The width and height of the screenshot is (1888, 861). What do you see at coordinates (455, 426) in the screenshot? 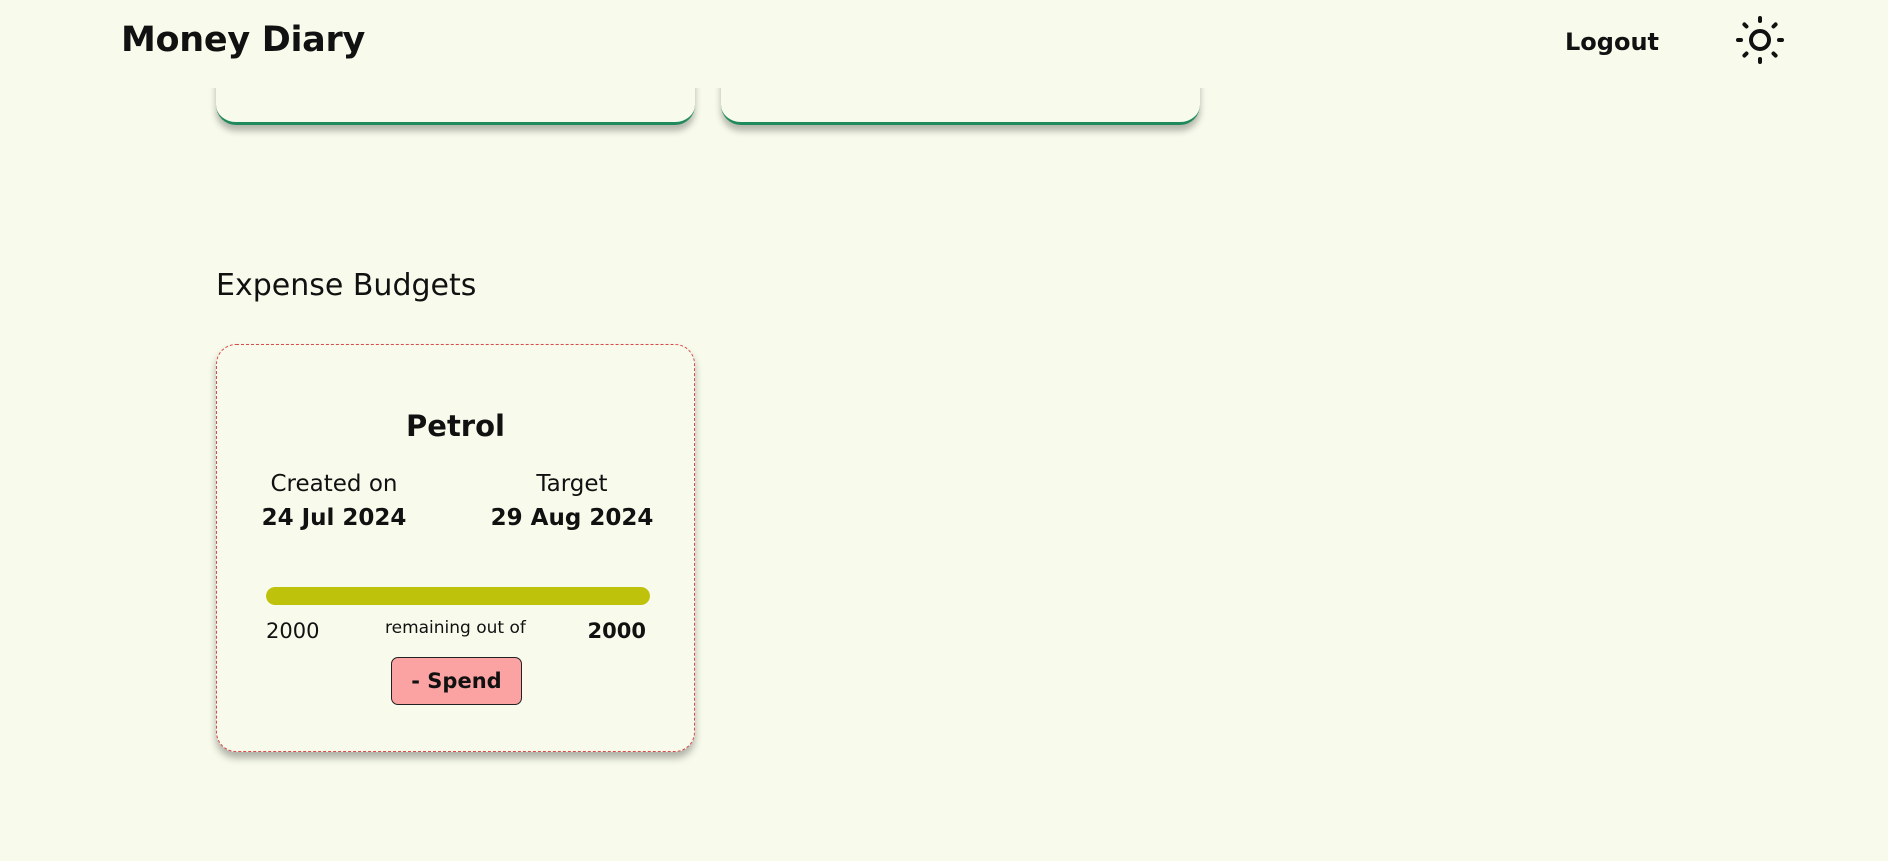
I see `budget-name: Petrol` at bounding box center [455, 426].